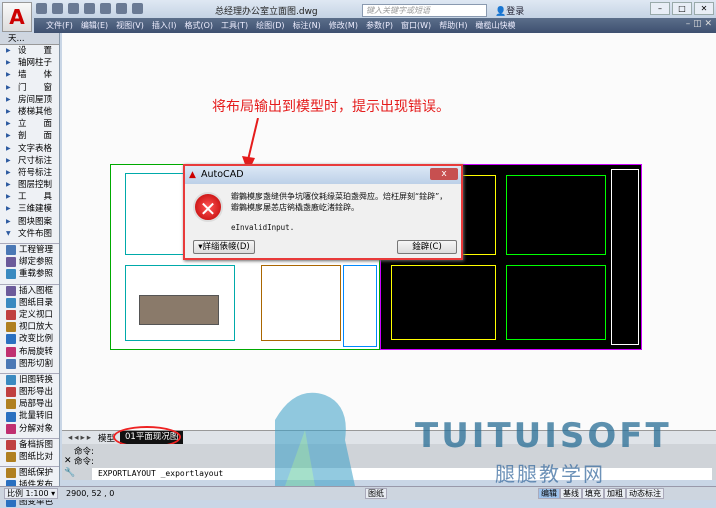 The image size is (716, 508). What do you see at coordinates (224, 247) in the screenshot?
I see `show-details-button: ▾詳缁俵帹(D)` at bounding box center [224, 247].